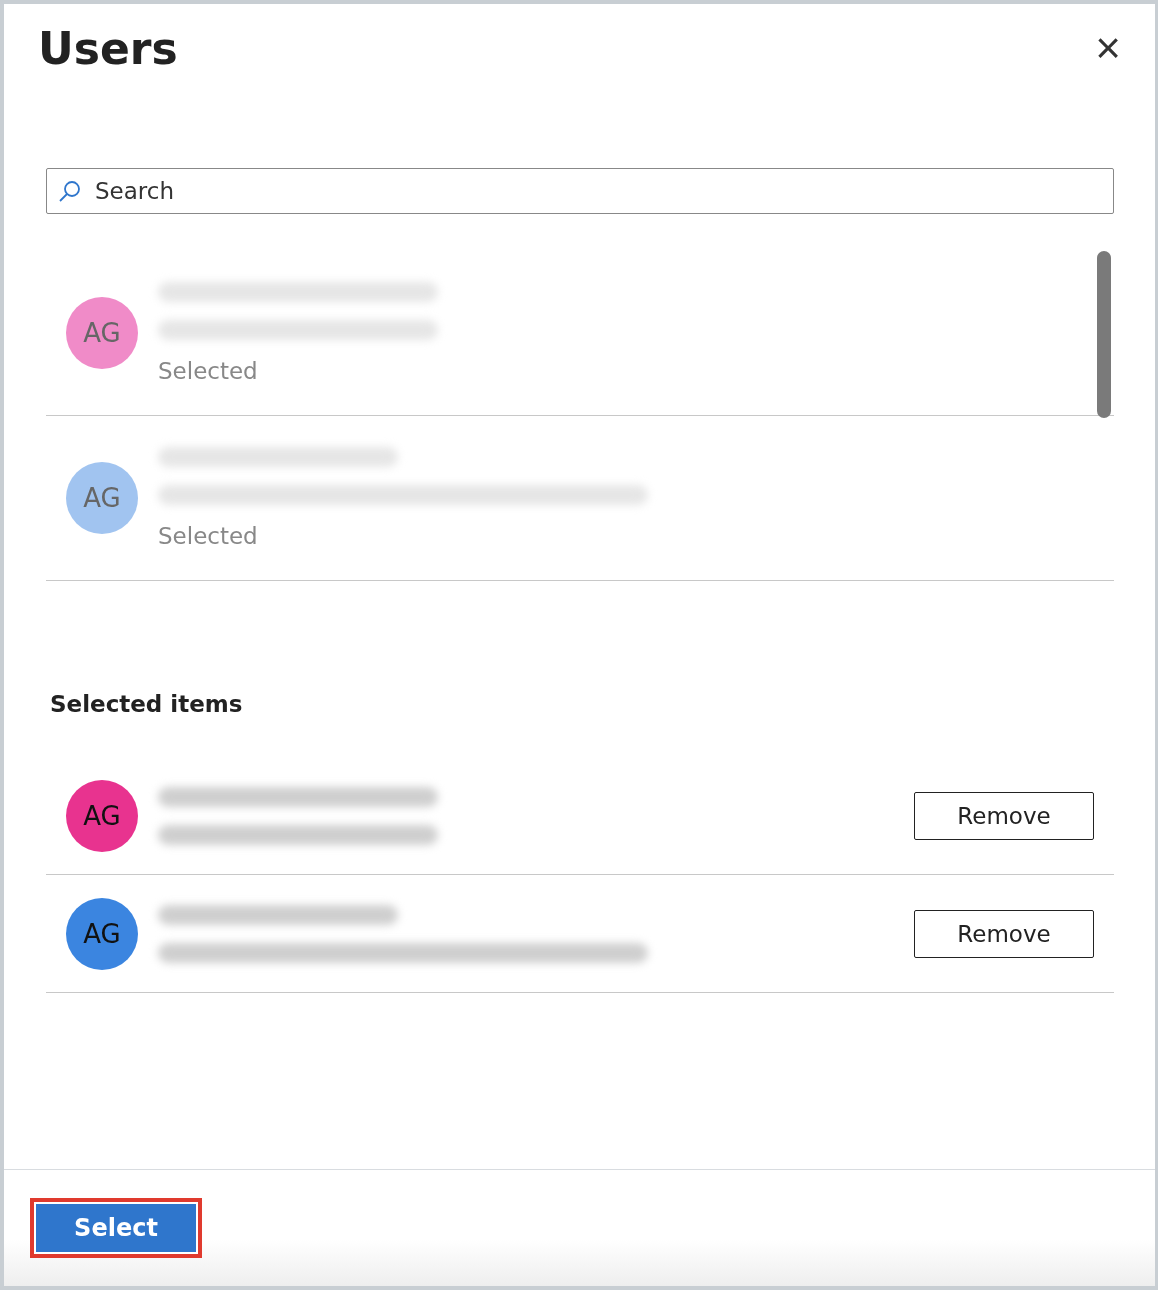  I want to click on scrollbar, so click(1104, 334).